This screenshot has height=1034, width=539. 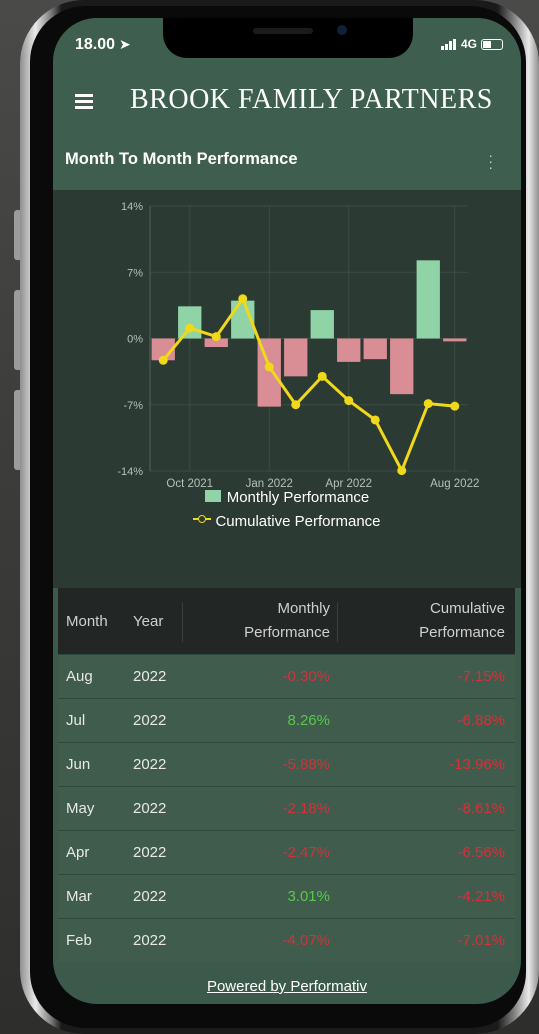 What do you see at coordinates (481, 940) in the screenshot?
I see `cell-cumulative: -7.01%` at bounding box center [481, 940].